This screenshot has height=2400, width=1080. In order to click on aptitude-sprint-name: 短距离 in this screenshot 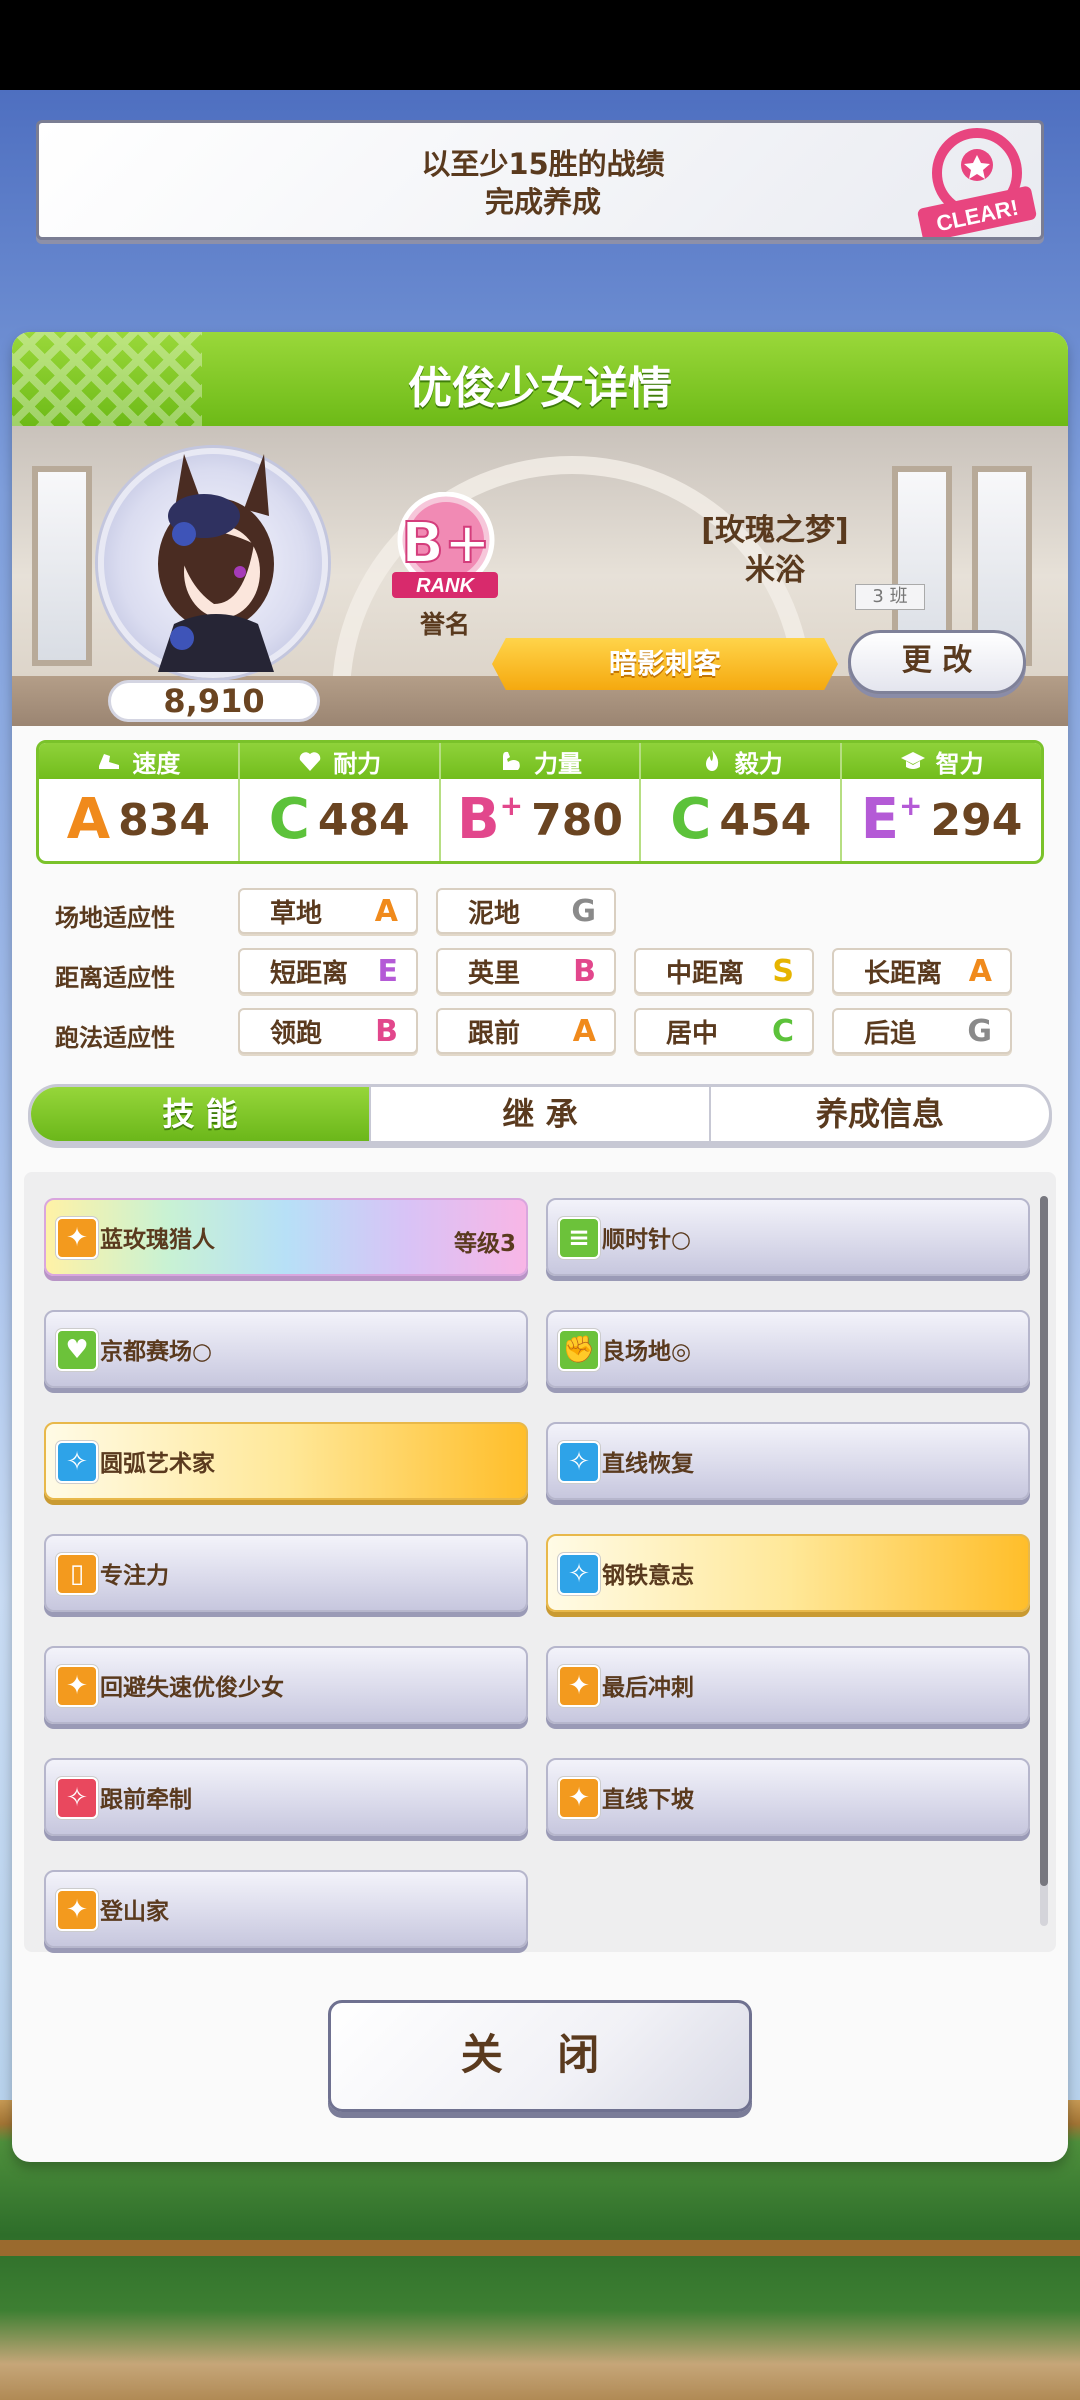, I will do `click(309, 973)`.